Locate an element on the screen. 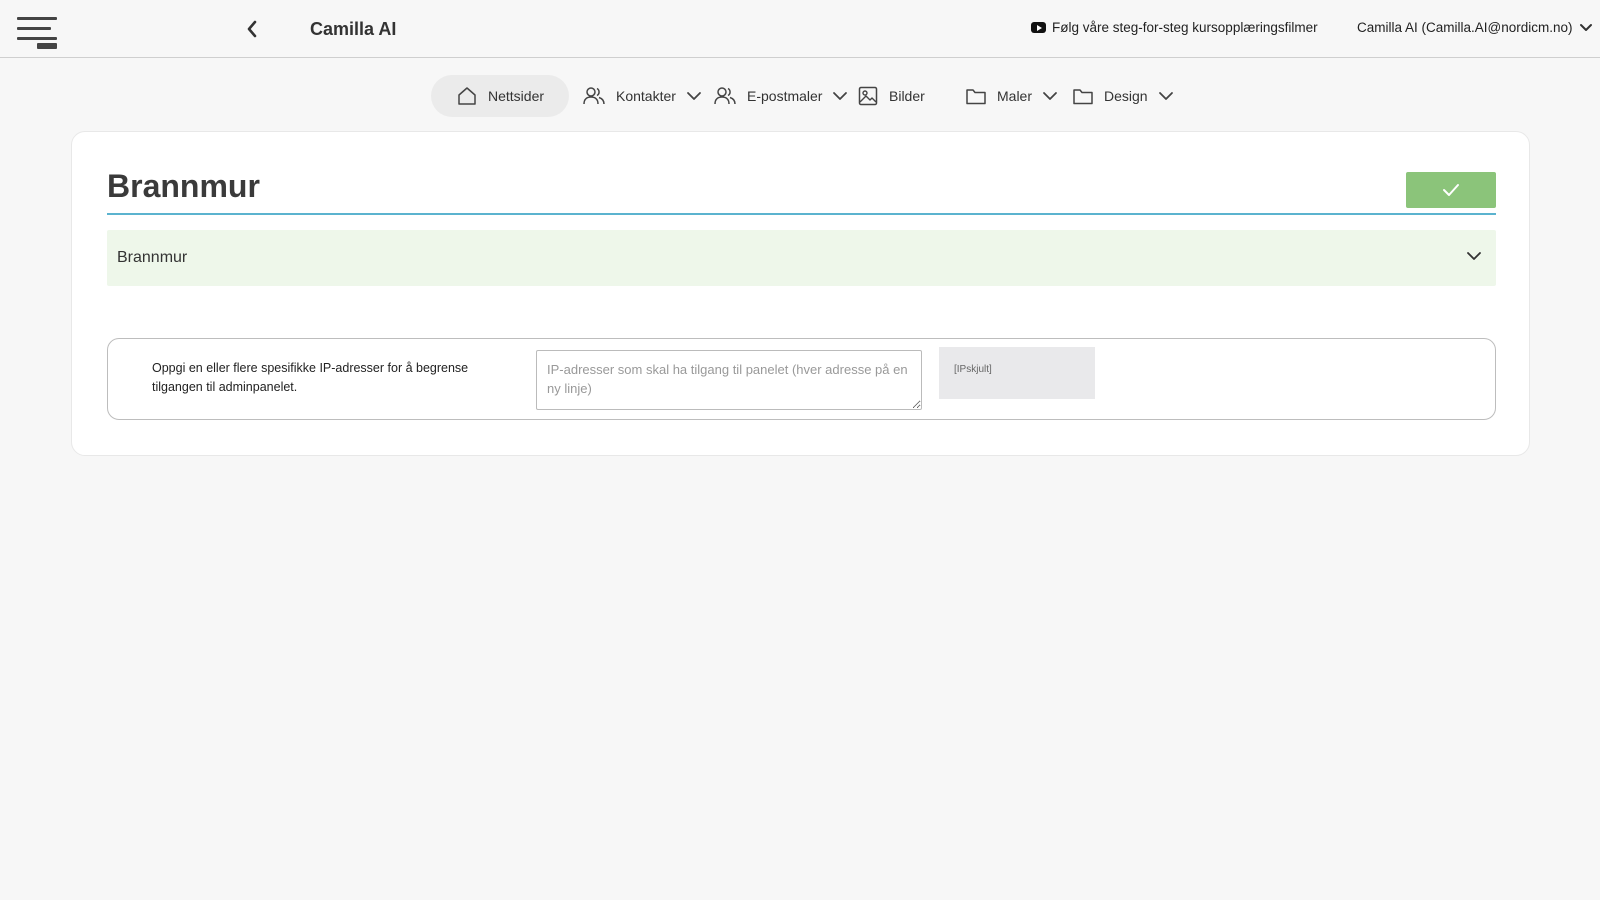  nav-item-nettsider: Nettsider is located at coordinates (500, 96).